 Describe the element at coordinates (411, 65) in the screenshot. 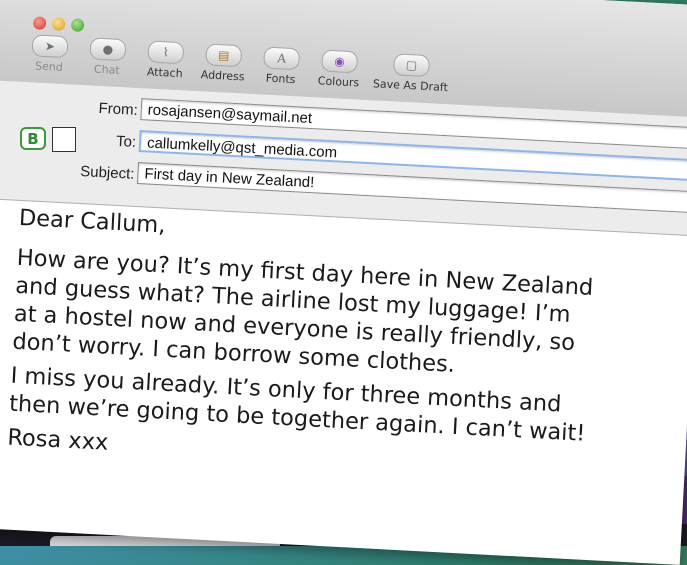

I see `draft-icon: ▢` at that location.